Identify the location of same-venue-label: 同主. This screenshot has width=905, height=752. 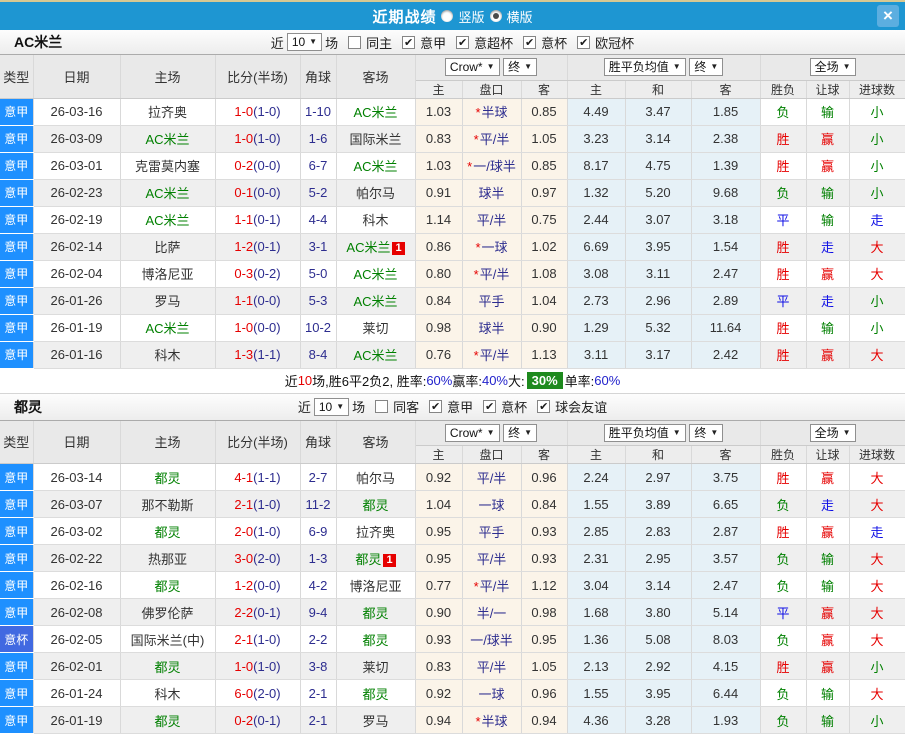
(379, 42).